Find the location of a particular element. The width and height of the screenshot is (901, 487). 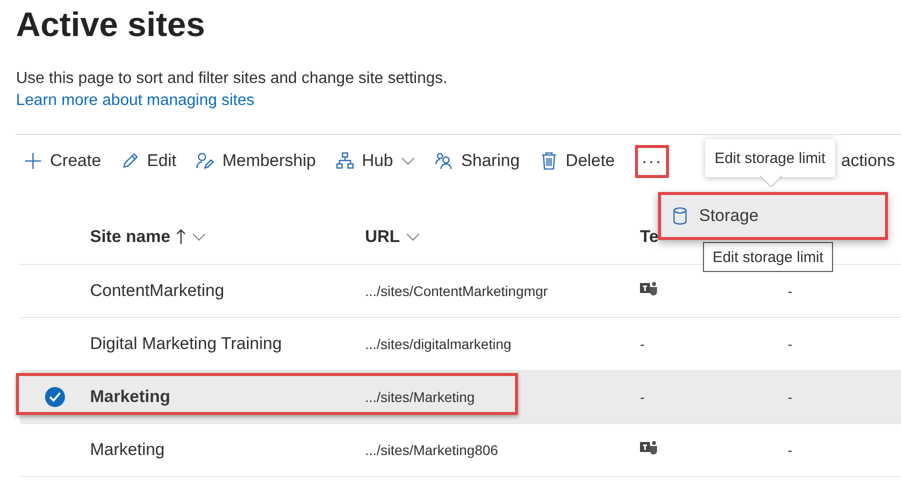

column-header: URL is located at coordinates (502, 236).